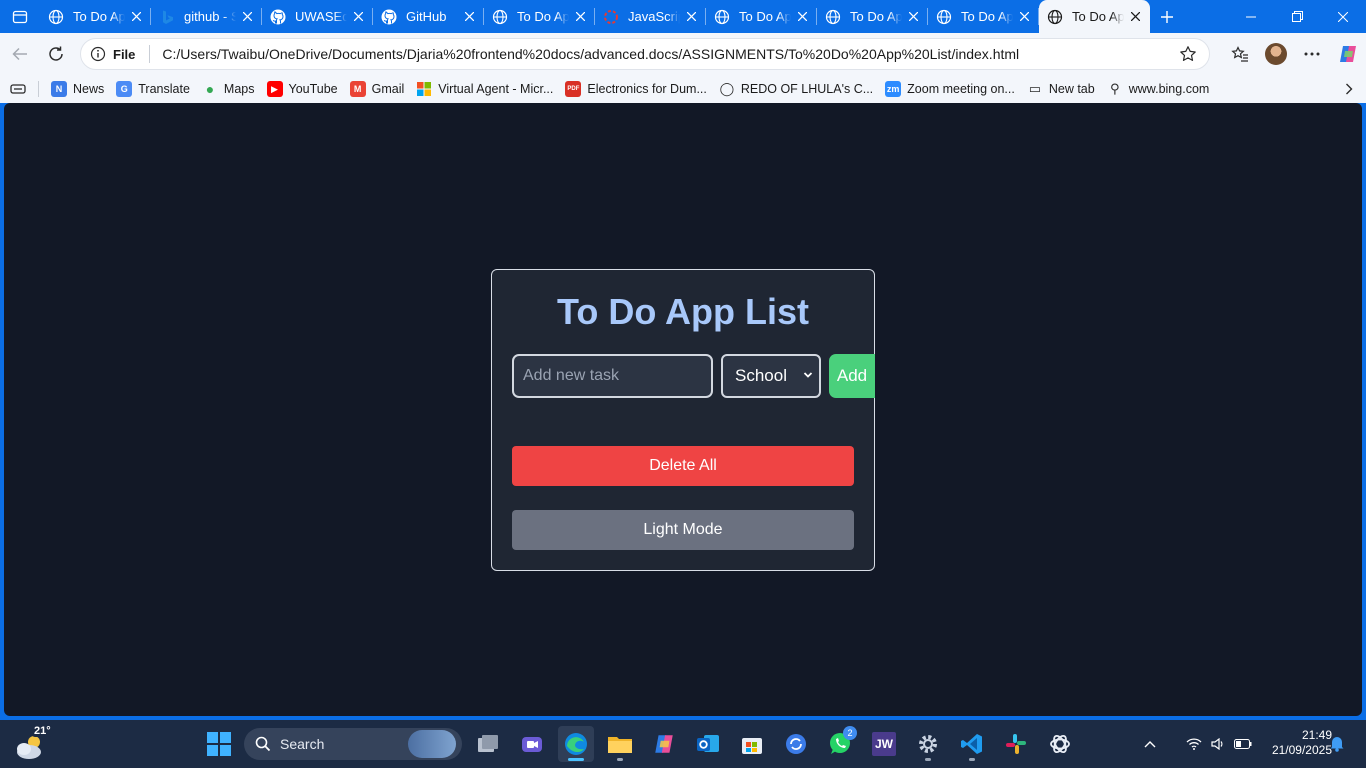 This screenshot has height=768, width=1366. I want to click on favorite-4: ▶ YouTube, so click(302, 89).